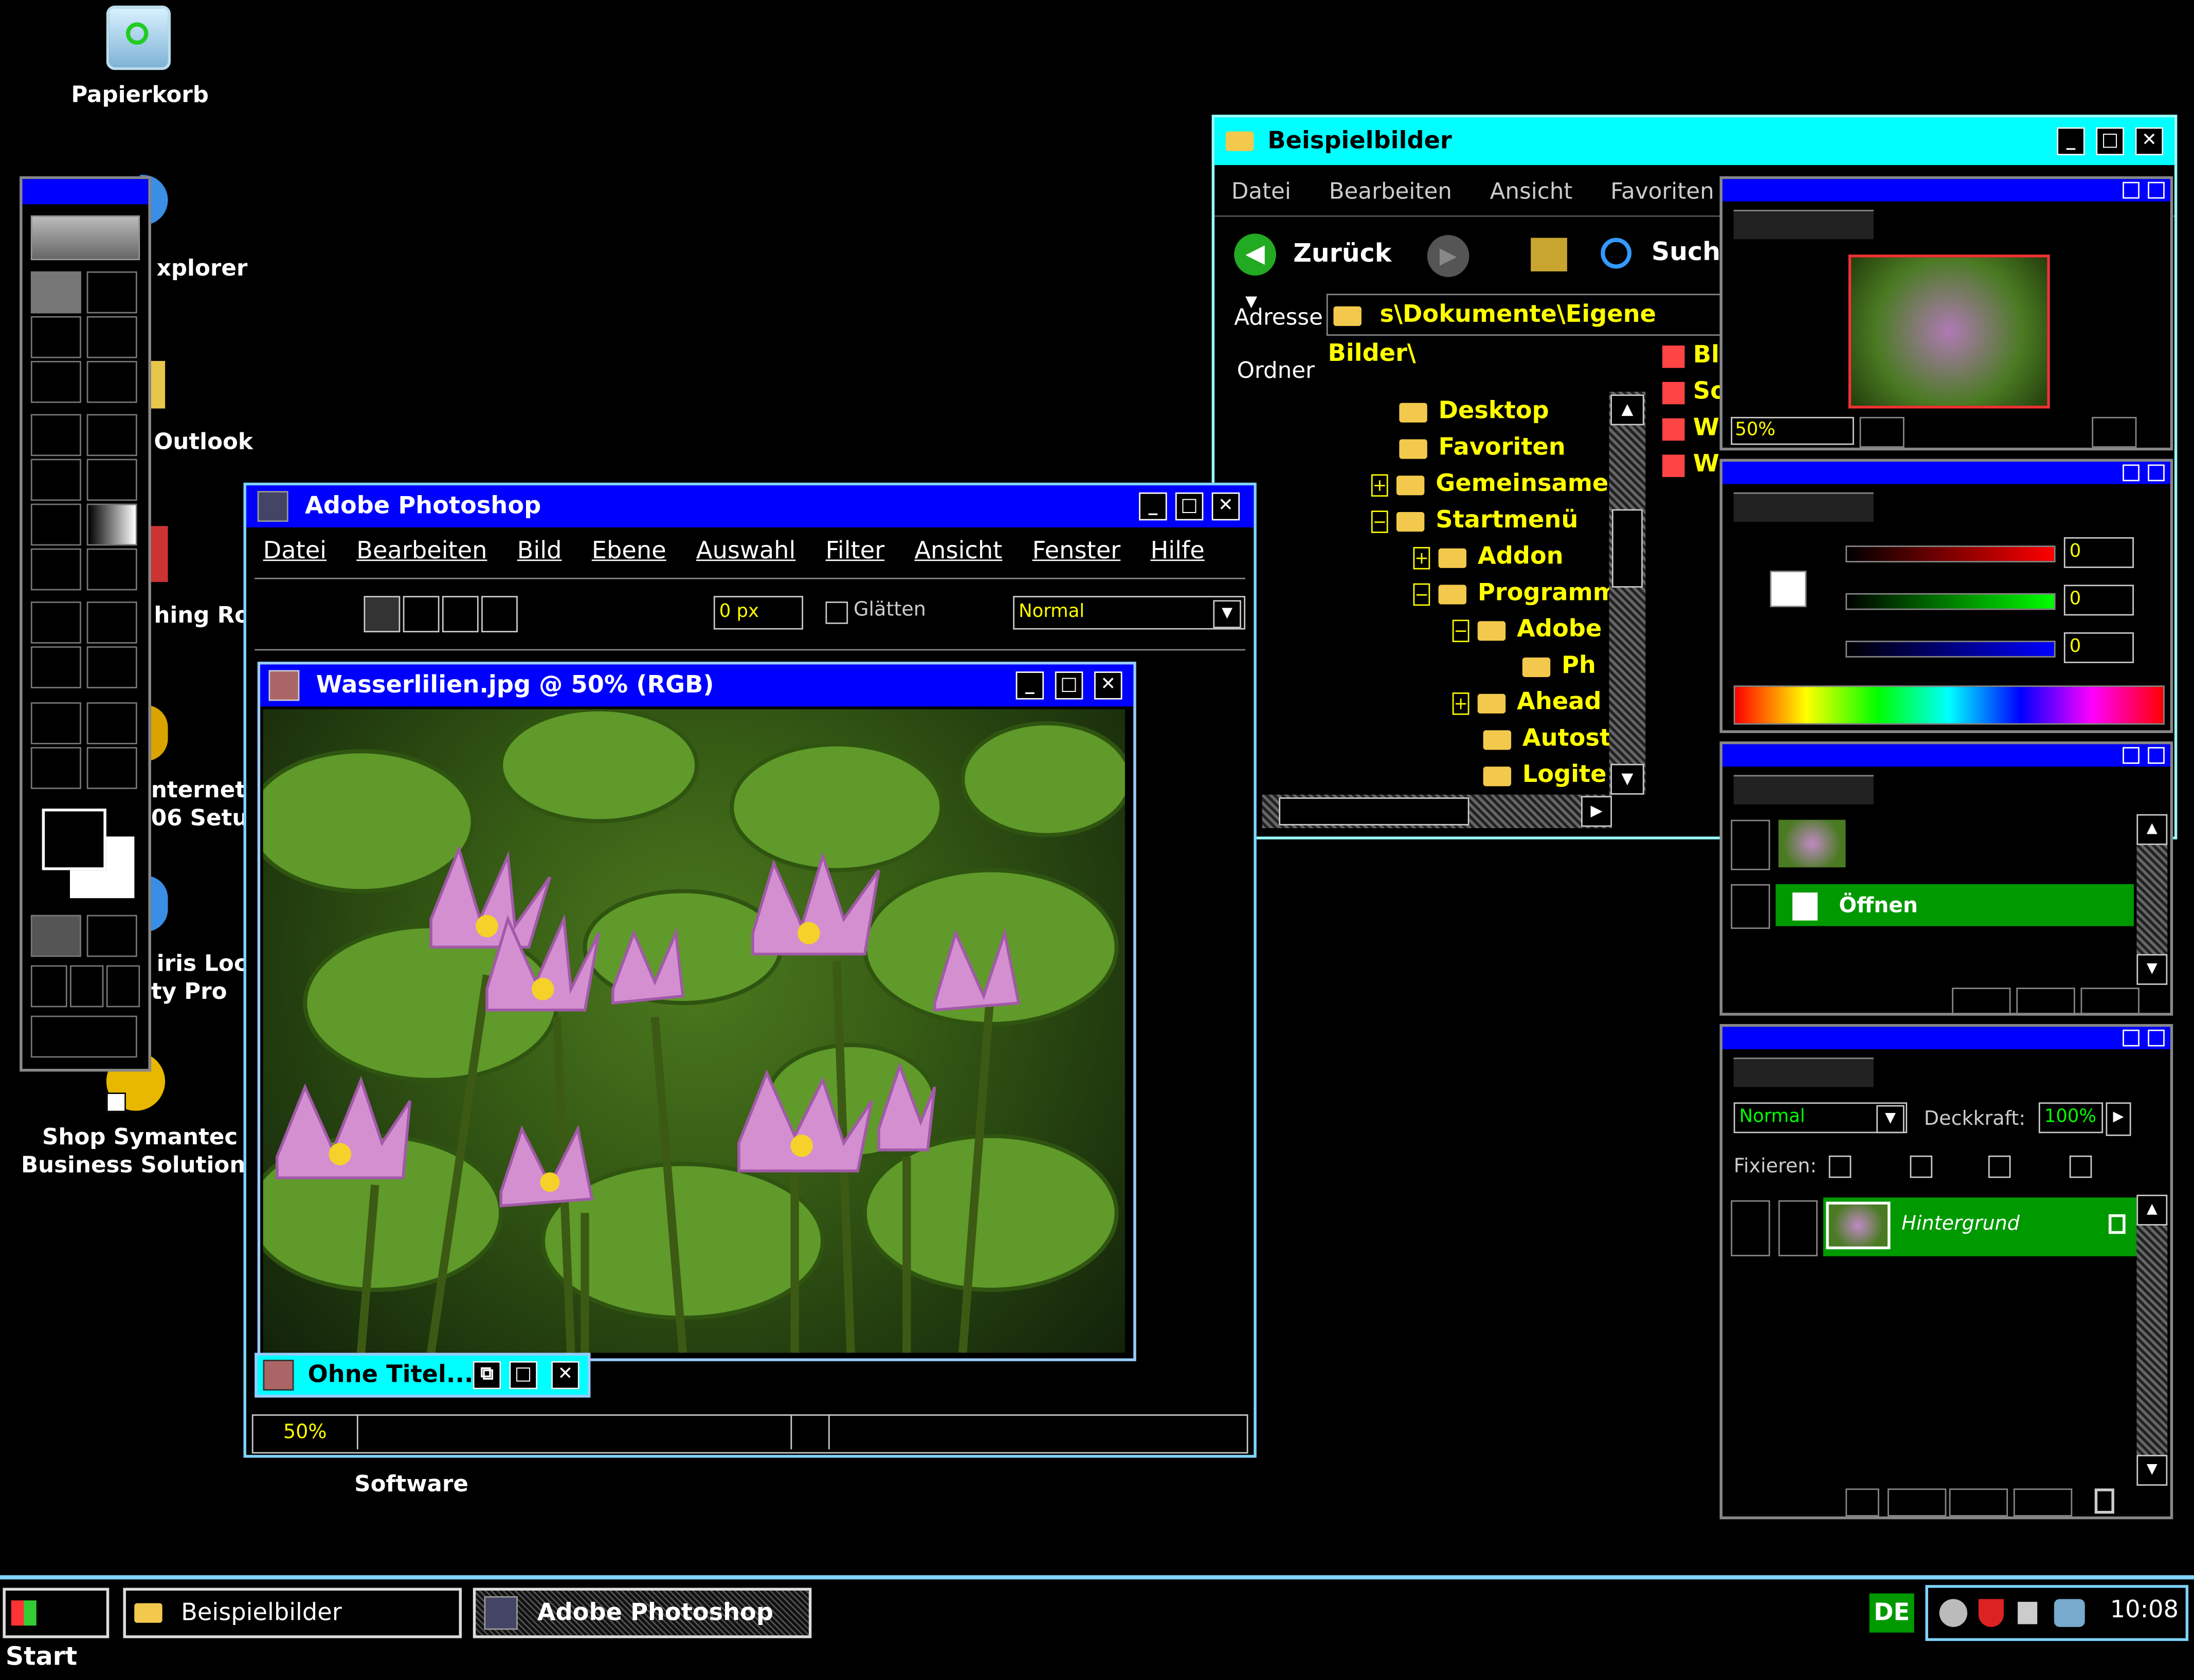  I want to click on tree-item: − Programm, so click(1516, 593).